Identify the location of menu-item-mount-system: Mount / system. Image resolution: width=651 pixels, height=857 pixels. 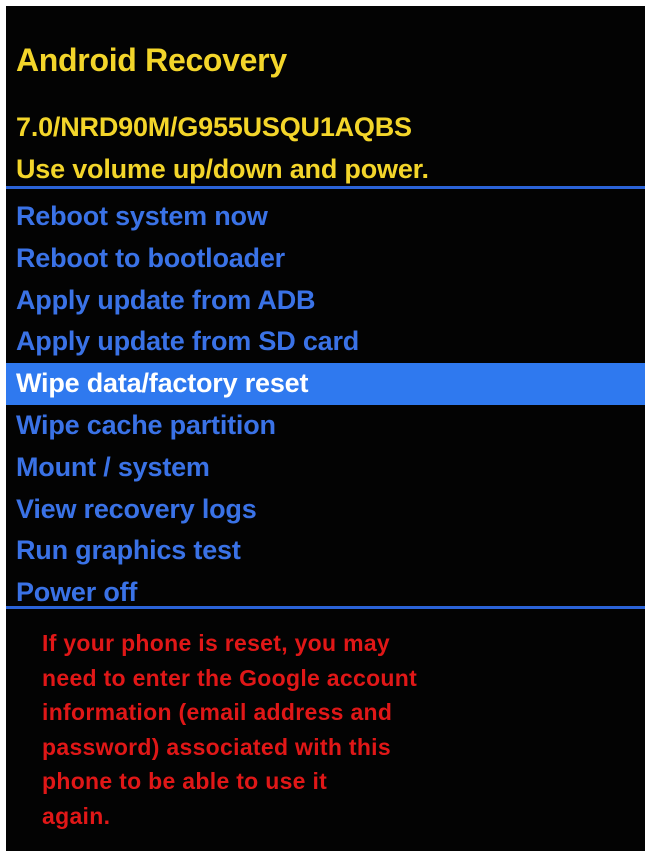
(325, 468).